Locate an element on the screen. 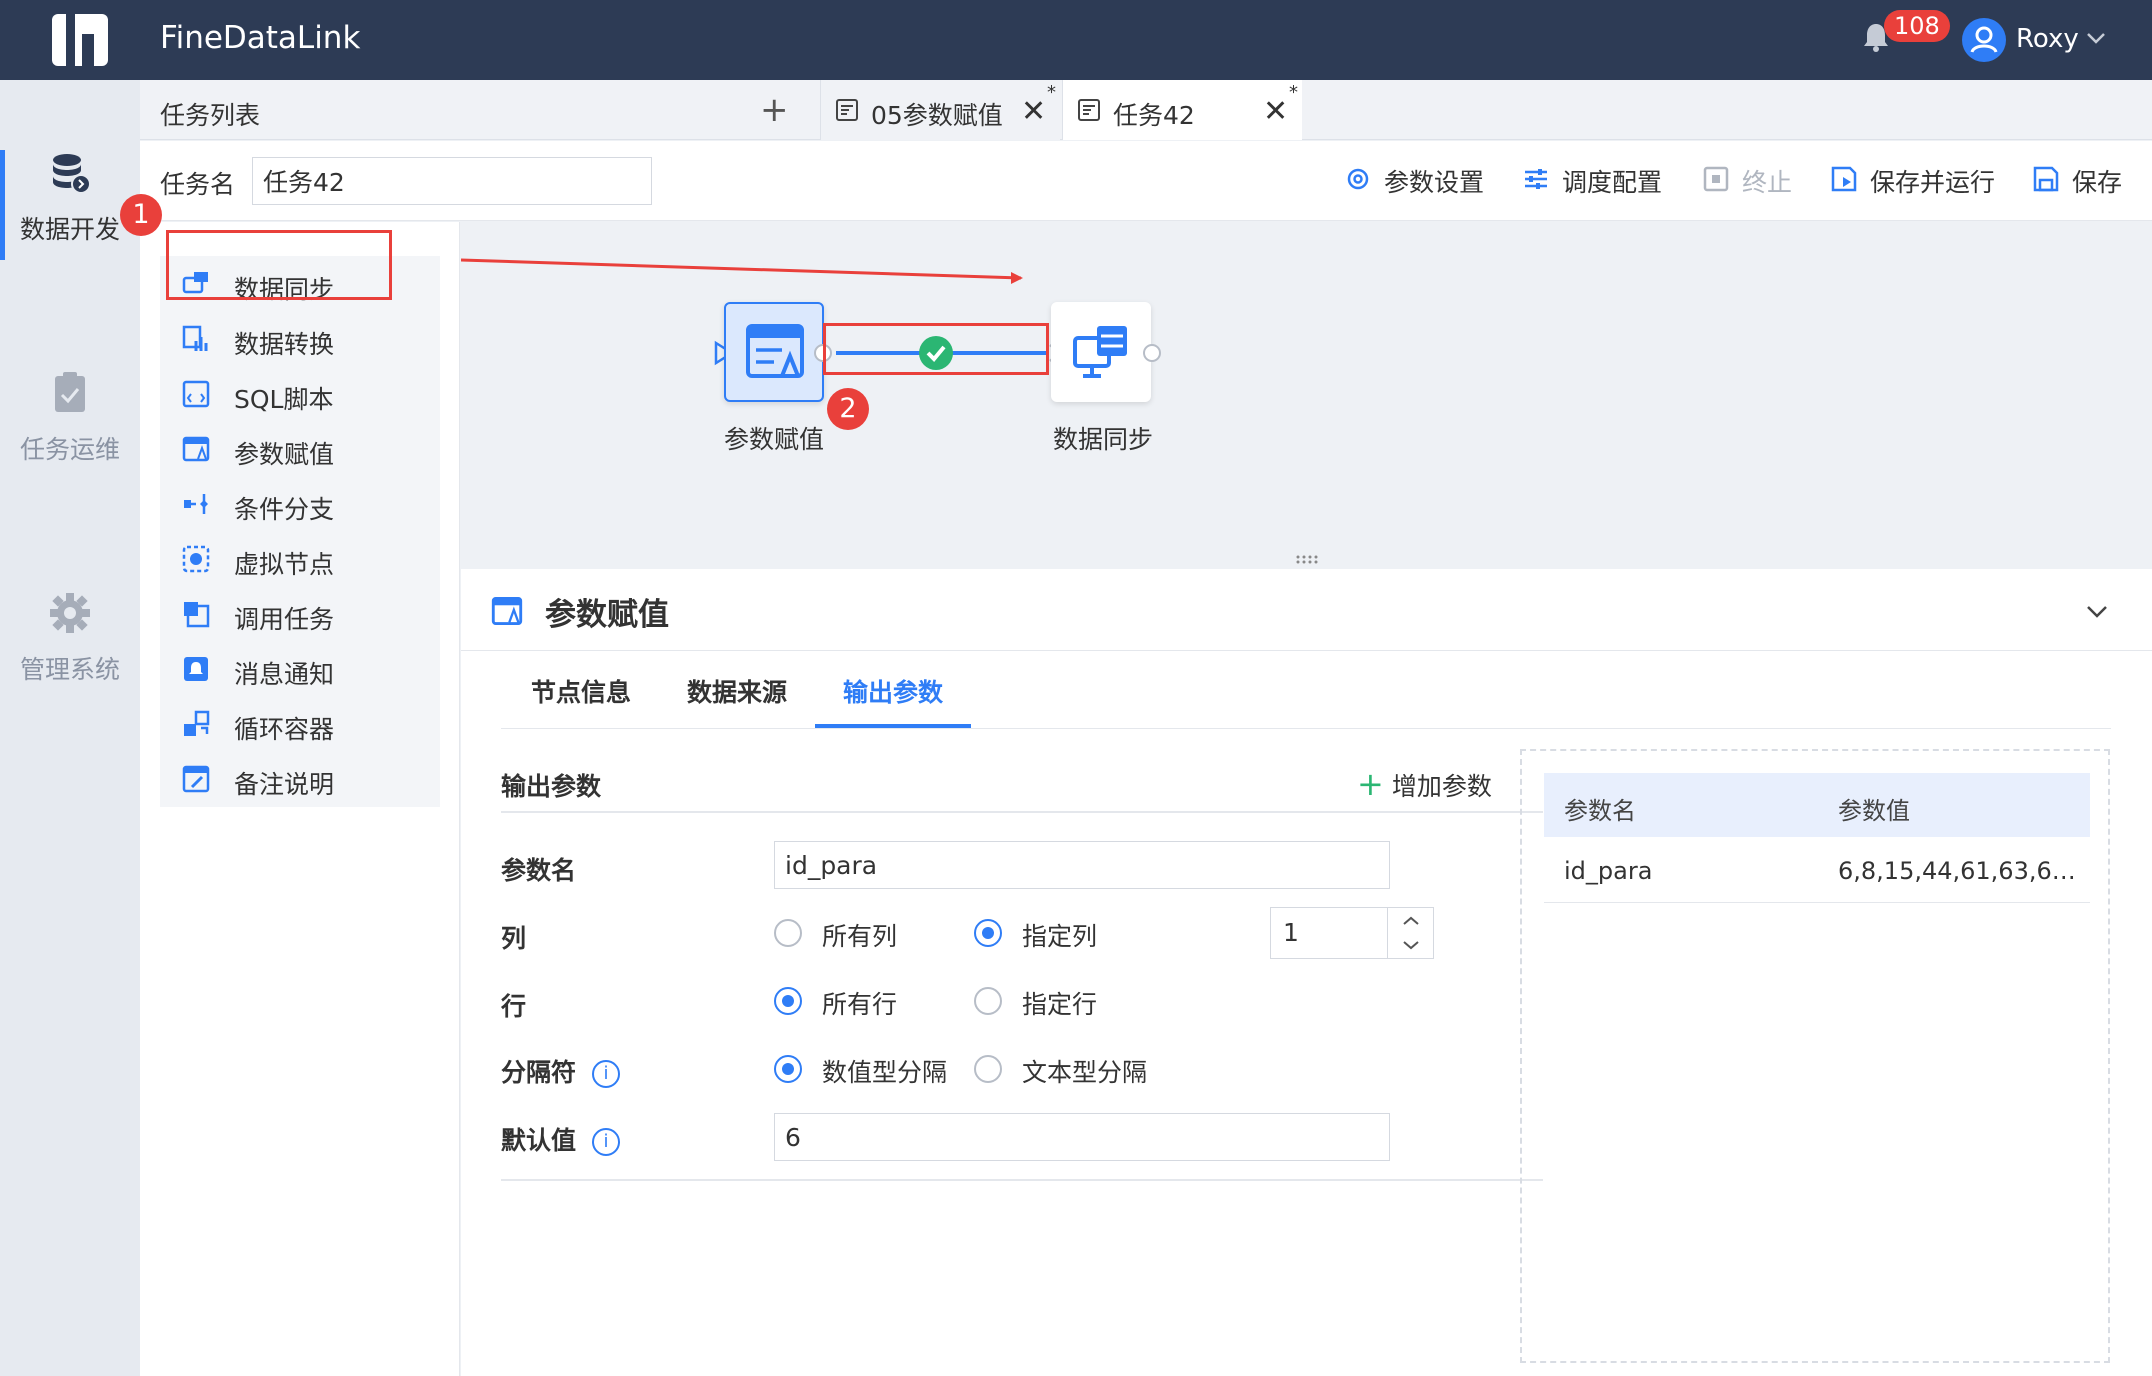 Image resolution: width=2152 pixels, height=1376 pixels. radio-numeric-separator: 数值型分隔 is located at coordinates (860, 1071).